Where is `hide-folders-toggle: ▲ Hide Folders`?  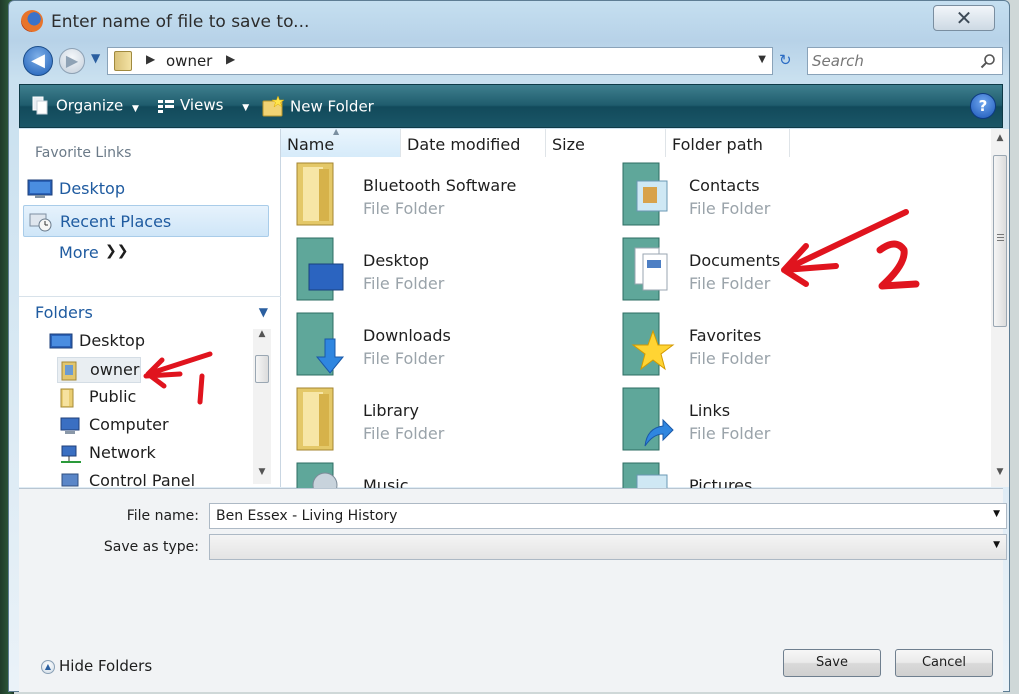
hide-folders-toggle: ▲ Hide Folders is located at coordinates (96, 666).